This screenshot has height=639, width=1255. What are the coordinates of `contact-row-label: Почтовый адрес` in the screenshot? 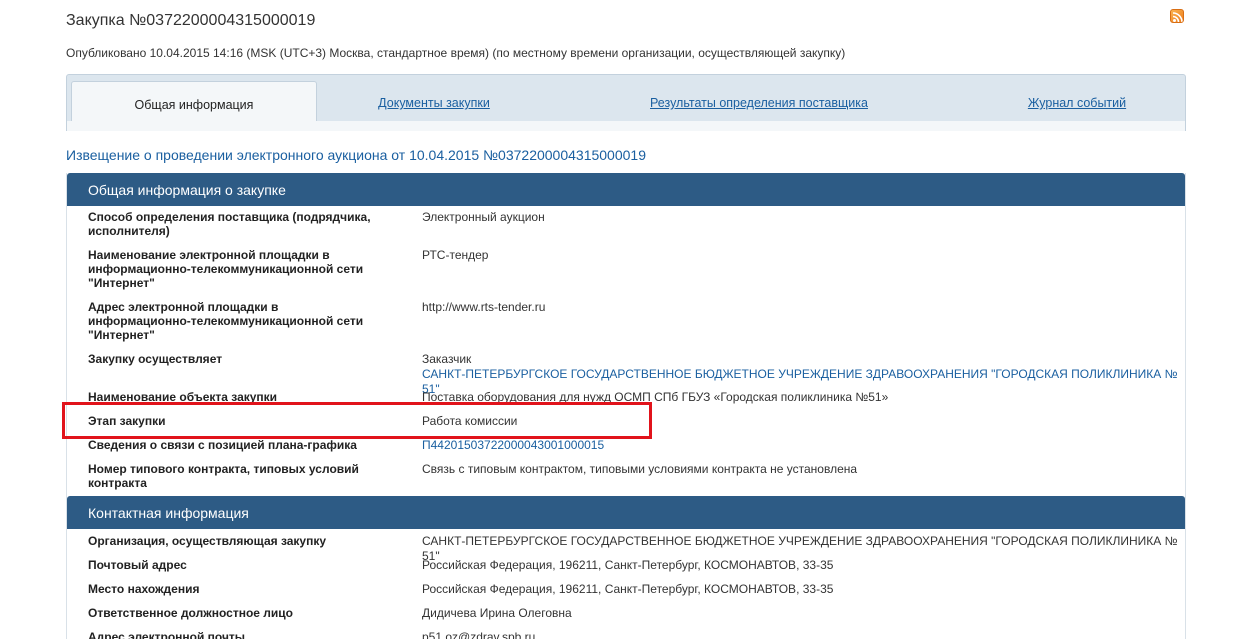 It's located at (137, 565).